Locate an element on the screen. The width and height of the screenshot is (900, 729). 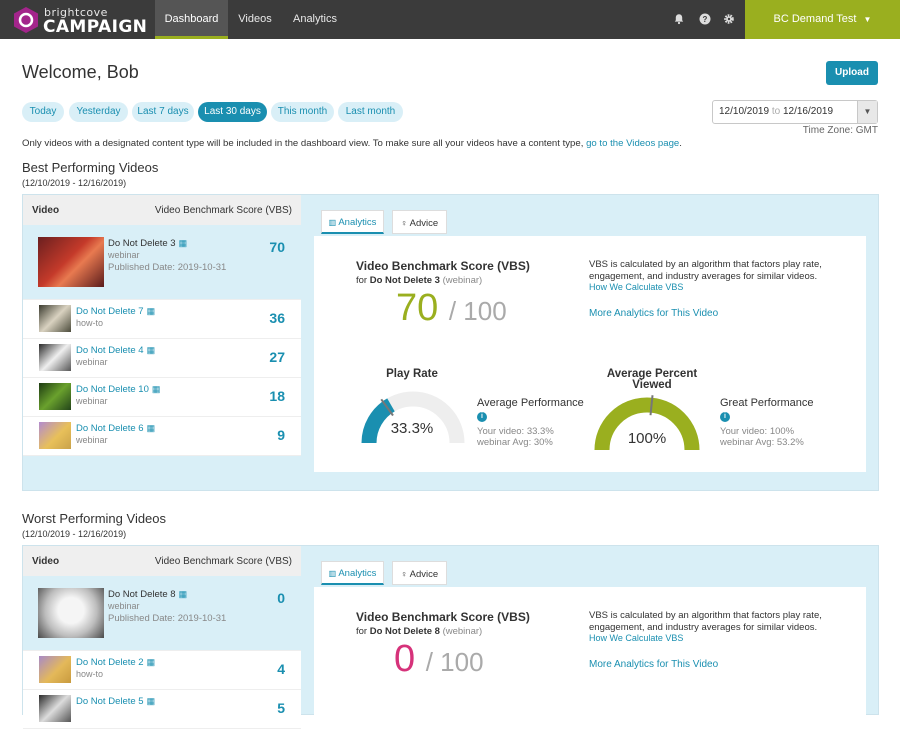
video-title: Do Not Delete 3 ▦ is located at coordinates (148, 243).